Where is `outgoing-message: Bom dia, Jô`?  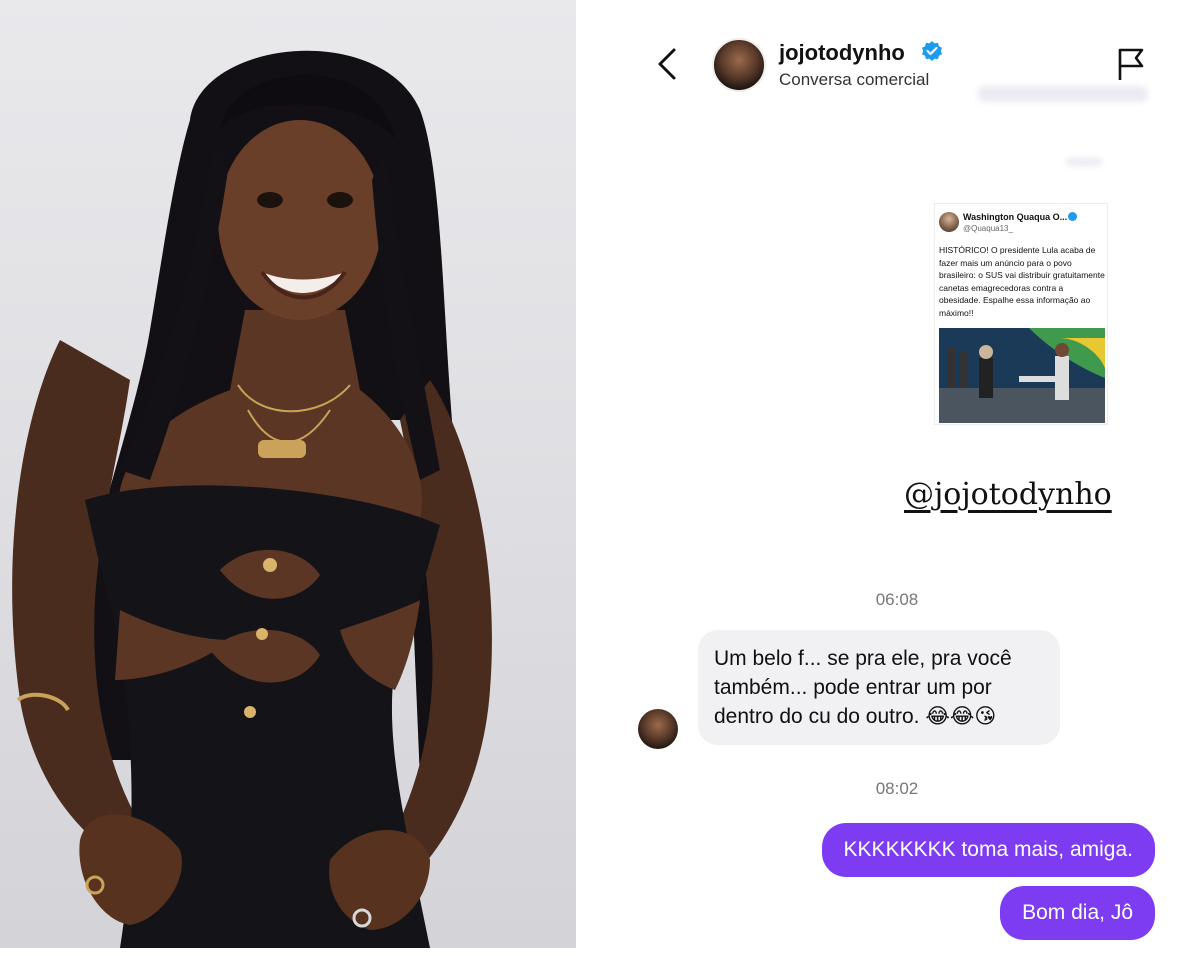
outgoing-message: Bom dia, Jô is located at coordinates (1077, 913).